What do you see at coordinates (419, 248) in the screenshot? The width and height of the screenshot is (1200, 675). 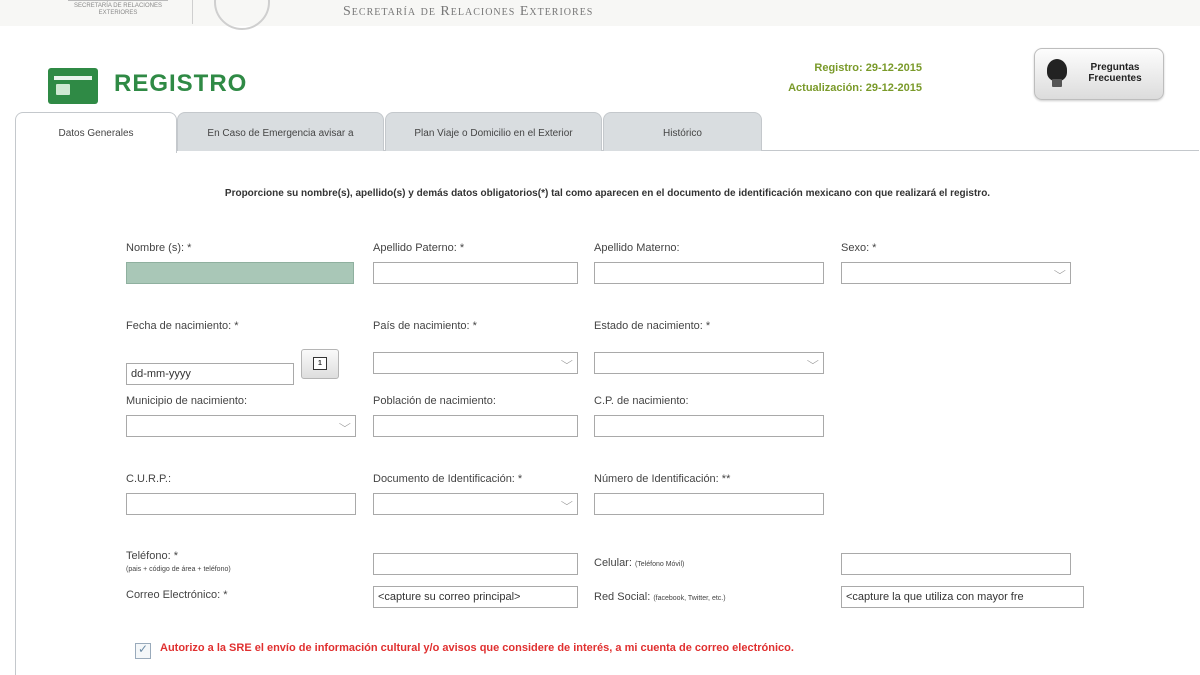 I see `apellido-paterno-label: Apellido Paterno: *` at bounding box center [419, 248].